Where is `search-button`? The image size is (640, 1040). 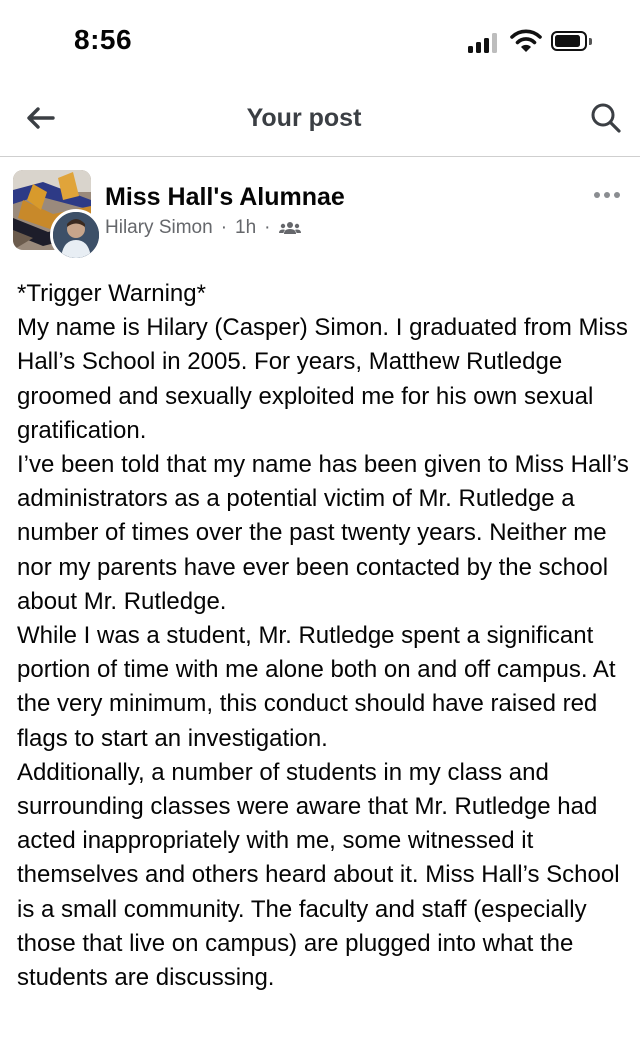 search-button is located at coordinates (606, 118).